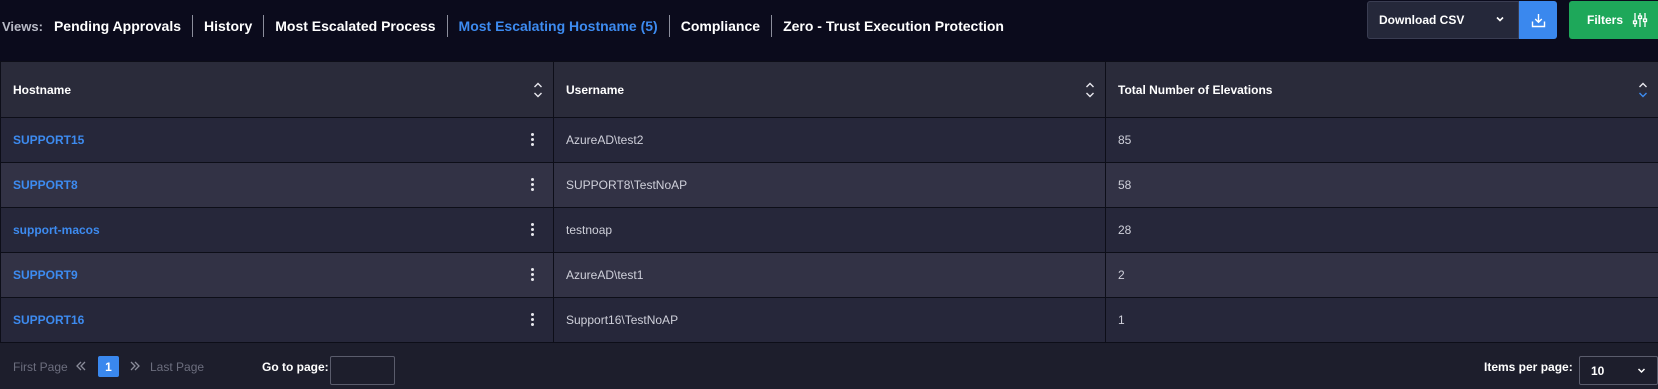 This screenshot has height=389, width=1658. I want to click on column-title-hostname: Hostname, so click(42, 89).